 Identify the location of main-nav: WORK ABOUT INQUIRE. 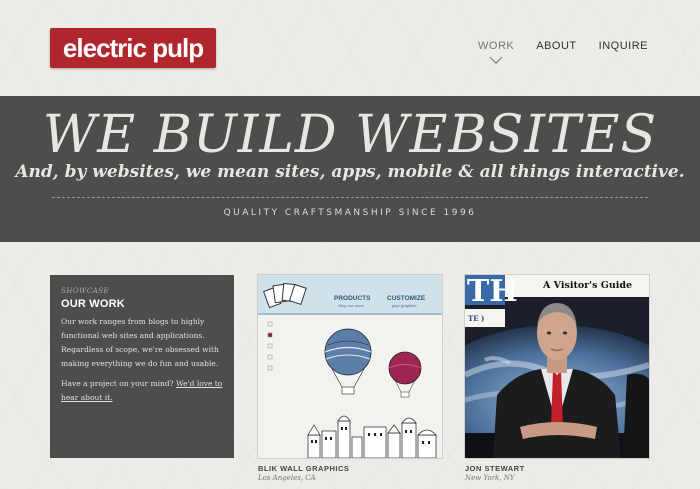
(563, 52).